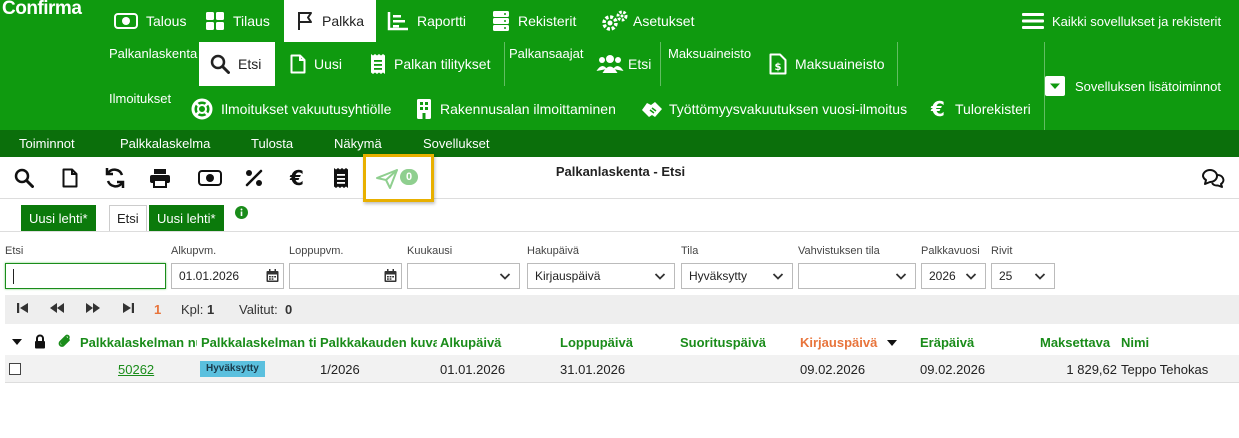  What do you see at coordinates (194, 251) in the screenshot?
I see `filter-label-alkupvm: Alkupvm.` at bounding box center [194, 251].